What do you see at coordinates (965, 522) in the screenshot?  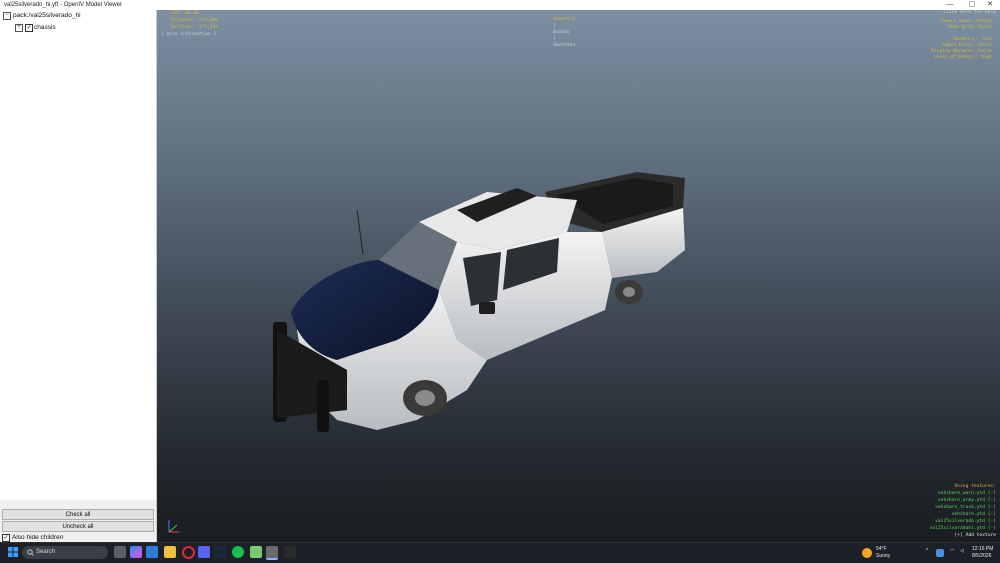 I see `texture-item: val25silverado.ytd [-]` at bounding box center [965, 522].